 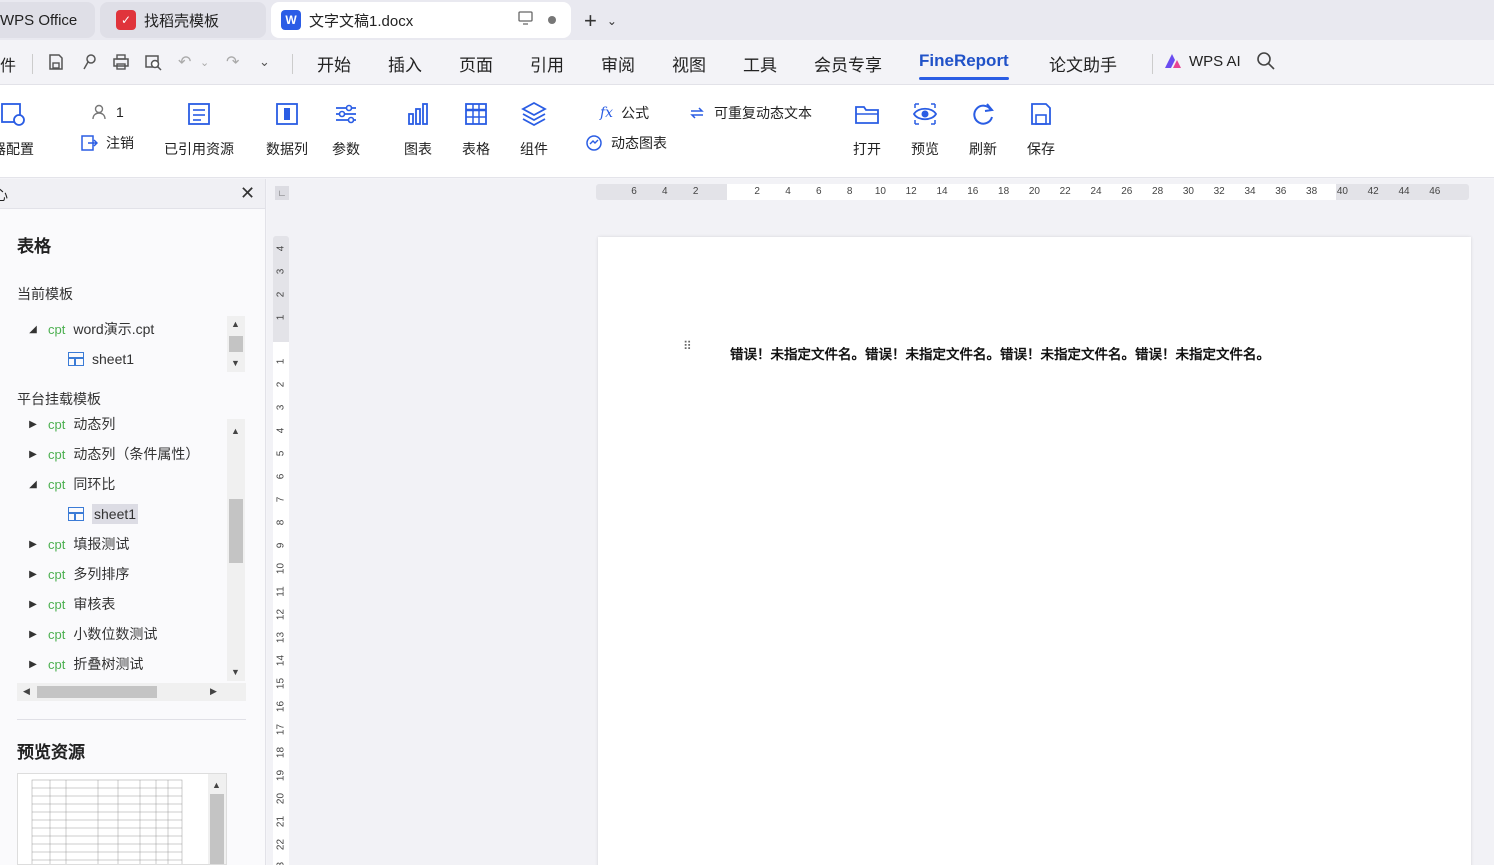 What do you see at coordinates (1041, 149) in the screenshot?
I see `save-label: 保存` at bounding box center [1041, 149].